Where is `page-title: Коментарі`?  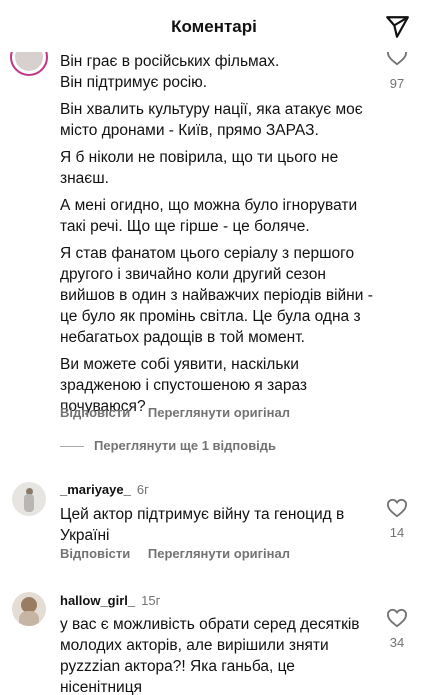
page-title: Коментарі is located at coordinates (214, 26).